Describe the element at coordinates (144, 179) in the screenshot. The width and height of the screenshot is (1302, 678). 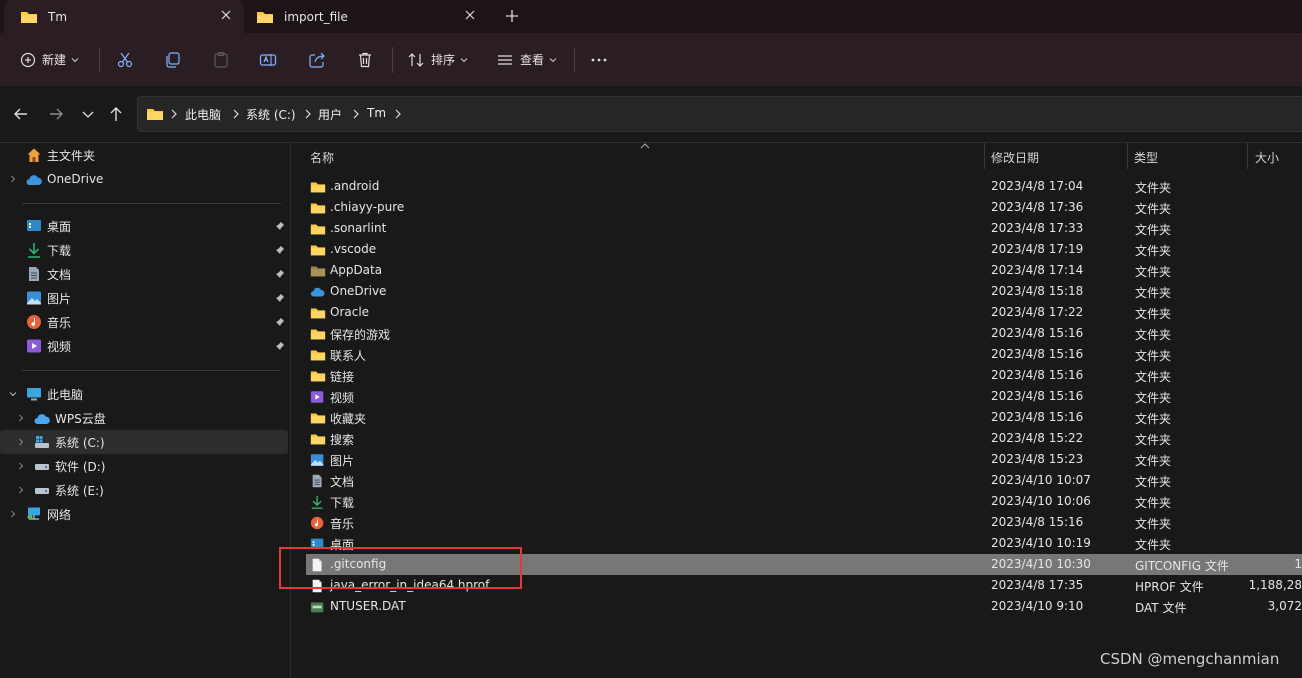
I see `sidebar-item-onedrive: OneDrive` at that location.